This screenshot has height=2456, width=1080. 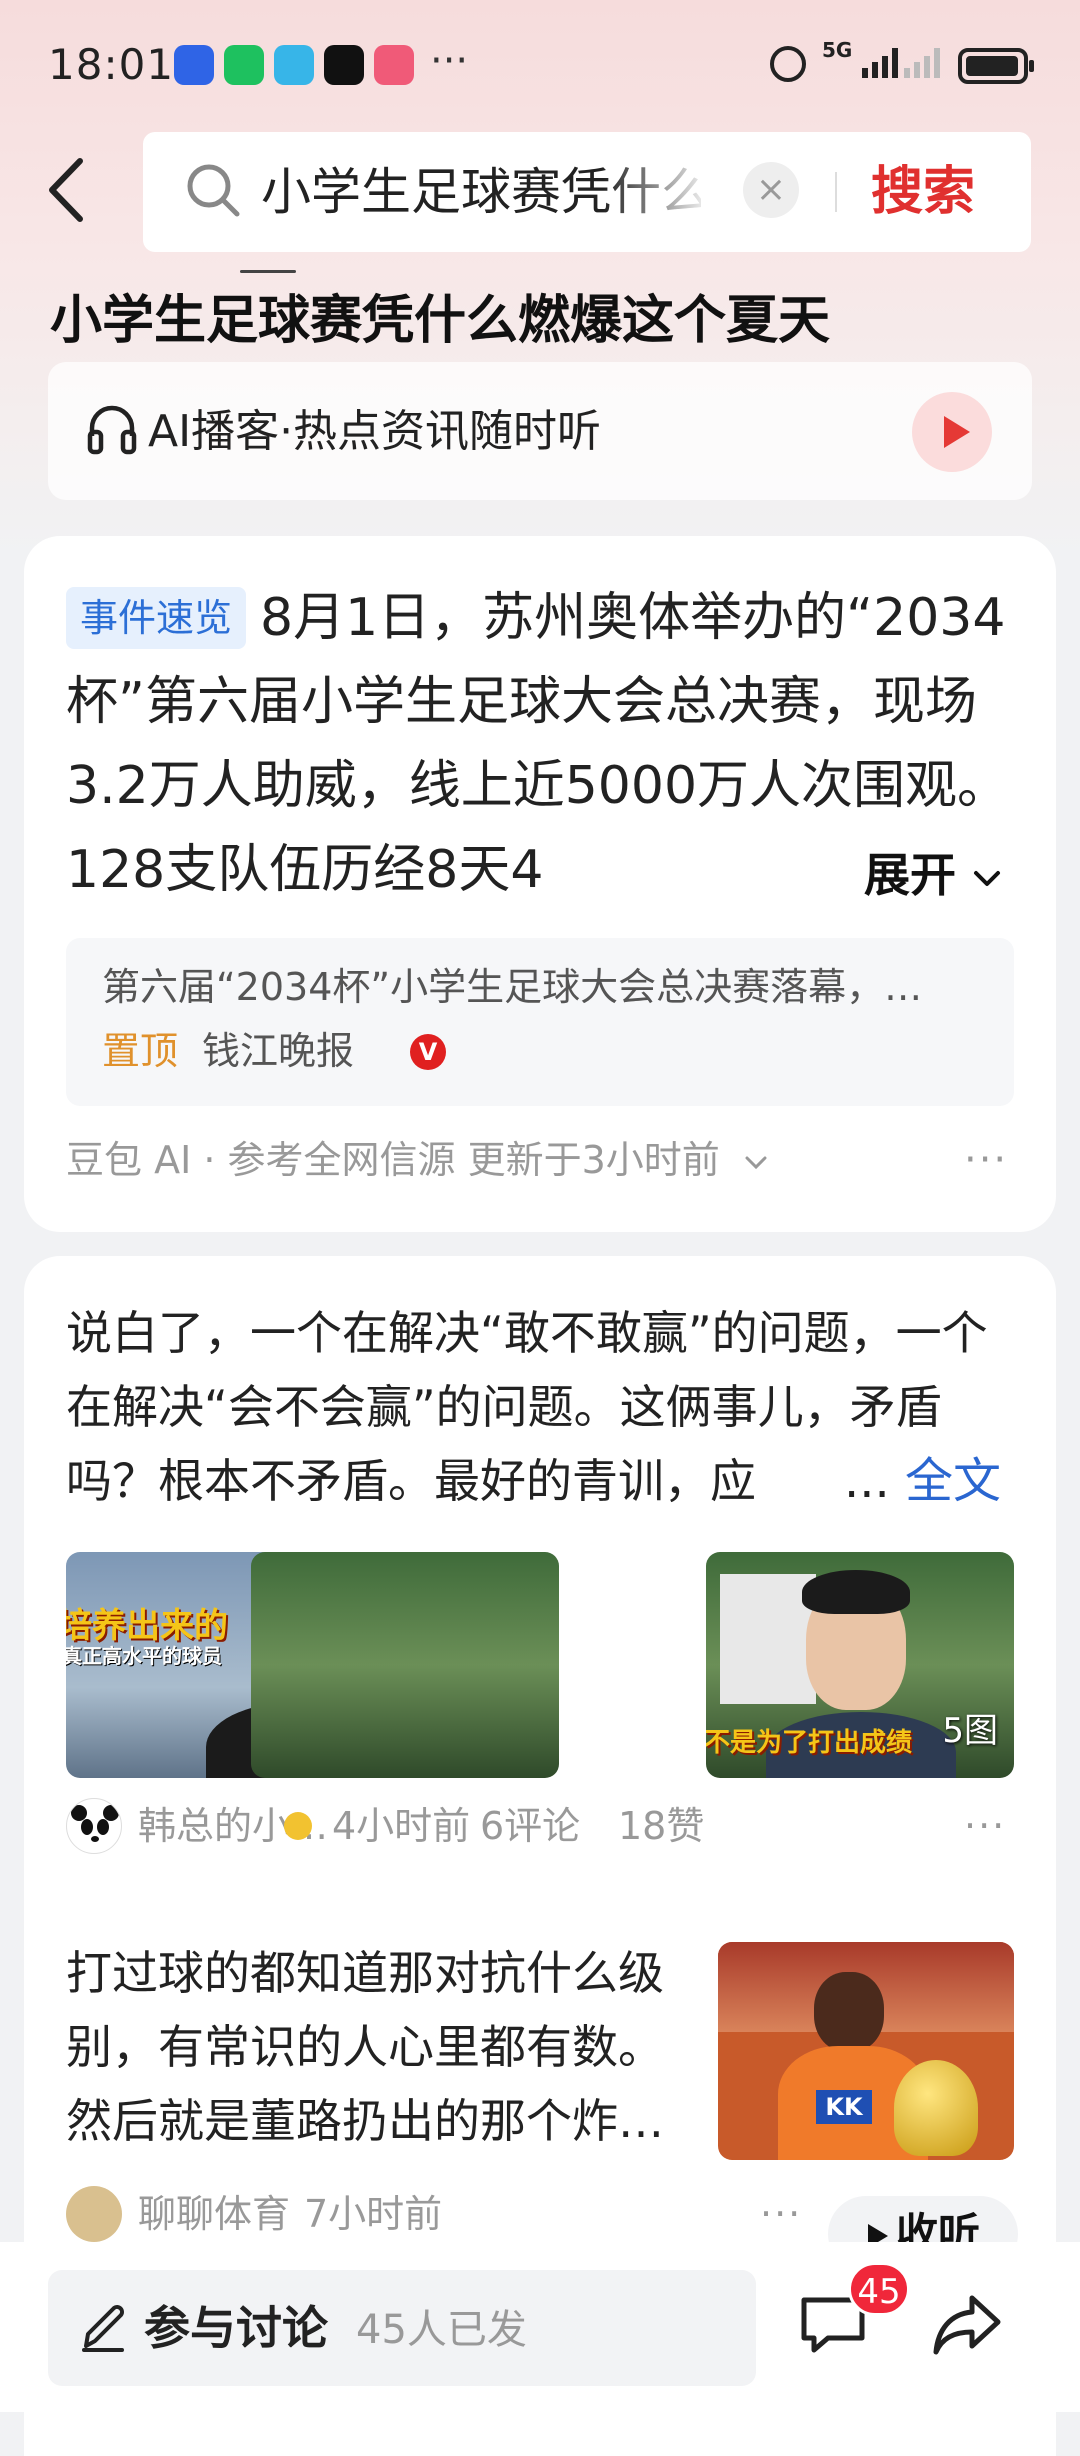 I want to click on post-image-thumbnail: KK, so click(x=866, y=2051).